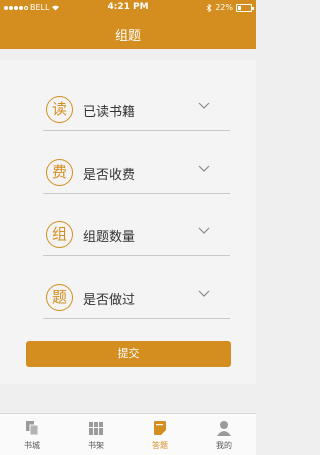 The width and height of the screenshot is (320, 455). I want to click on profile-icon, so click(224, 428).